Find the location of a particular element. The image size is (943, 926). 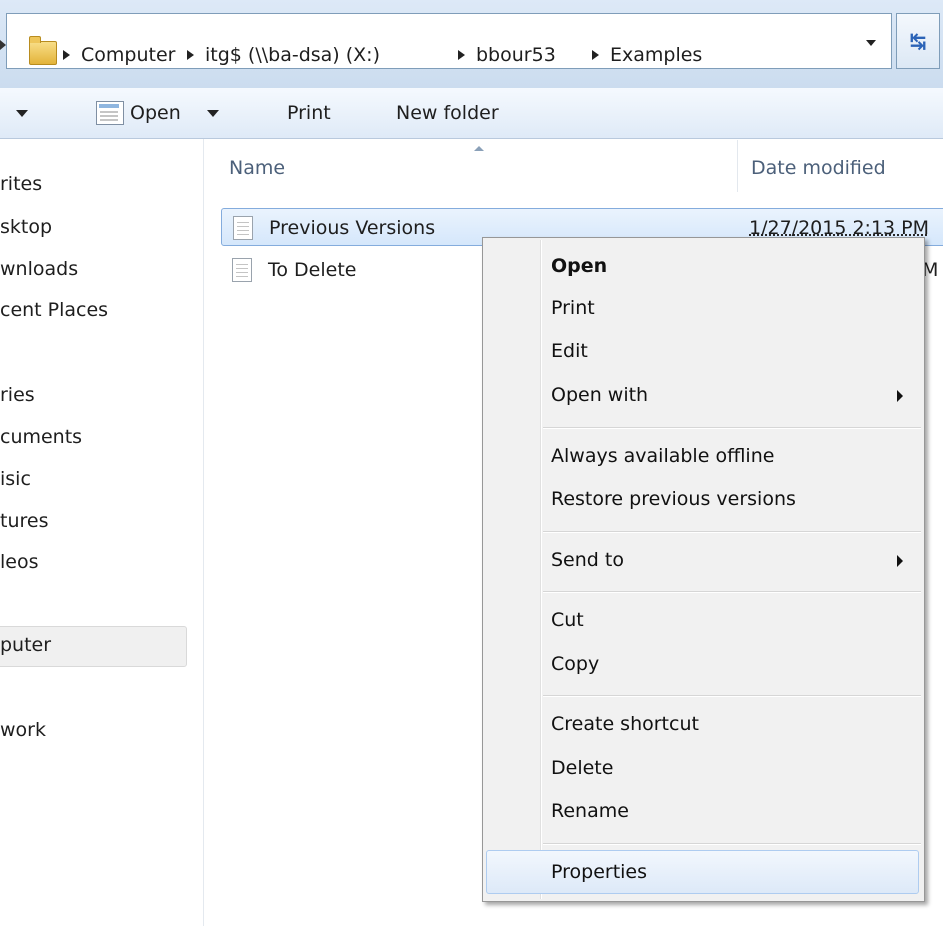

sort-ascending-icon is located at coordinates (479, 148).